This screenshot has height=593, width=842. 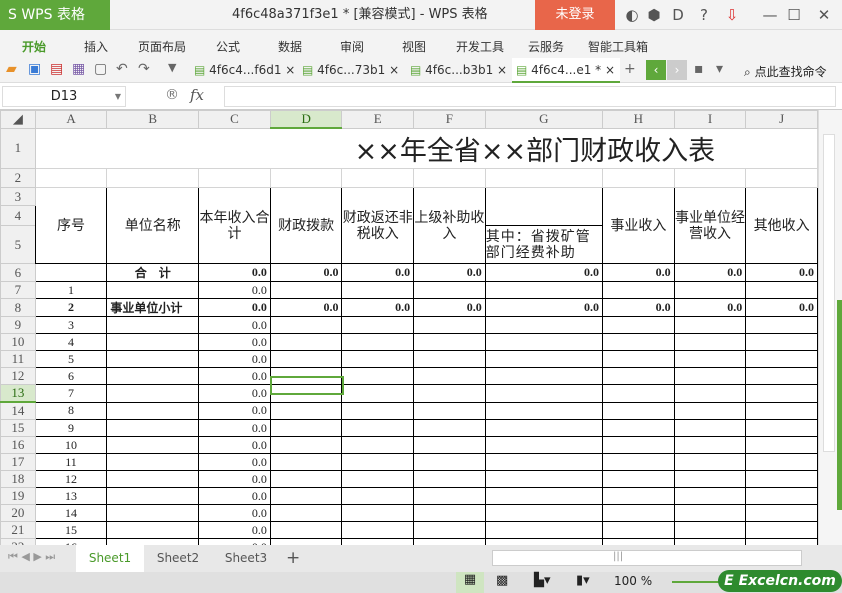 I want to click on seq-cell: 12, so click(x=71, y=479).